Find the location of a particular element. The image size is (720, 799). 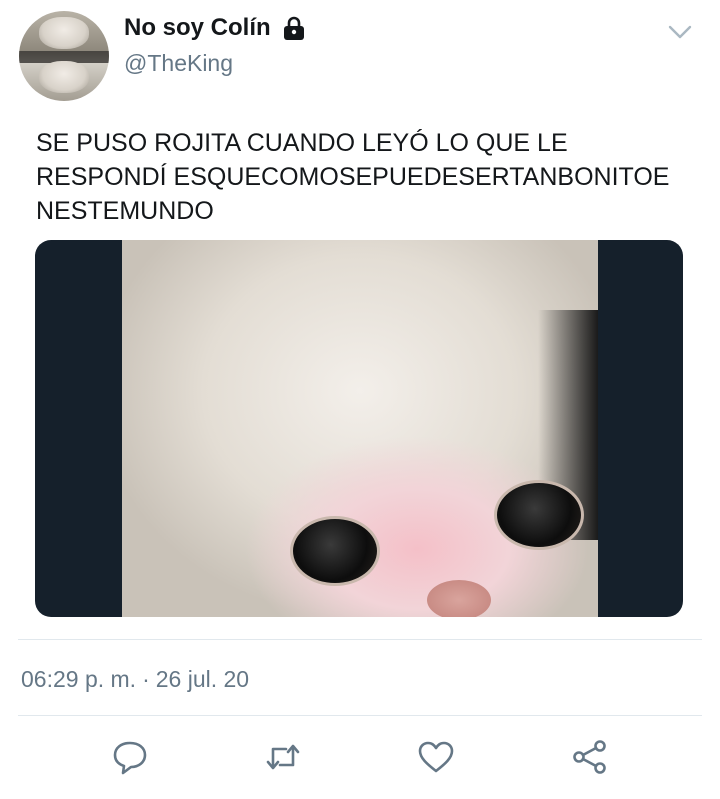

heart-icon is located at coordinates (436, 757).